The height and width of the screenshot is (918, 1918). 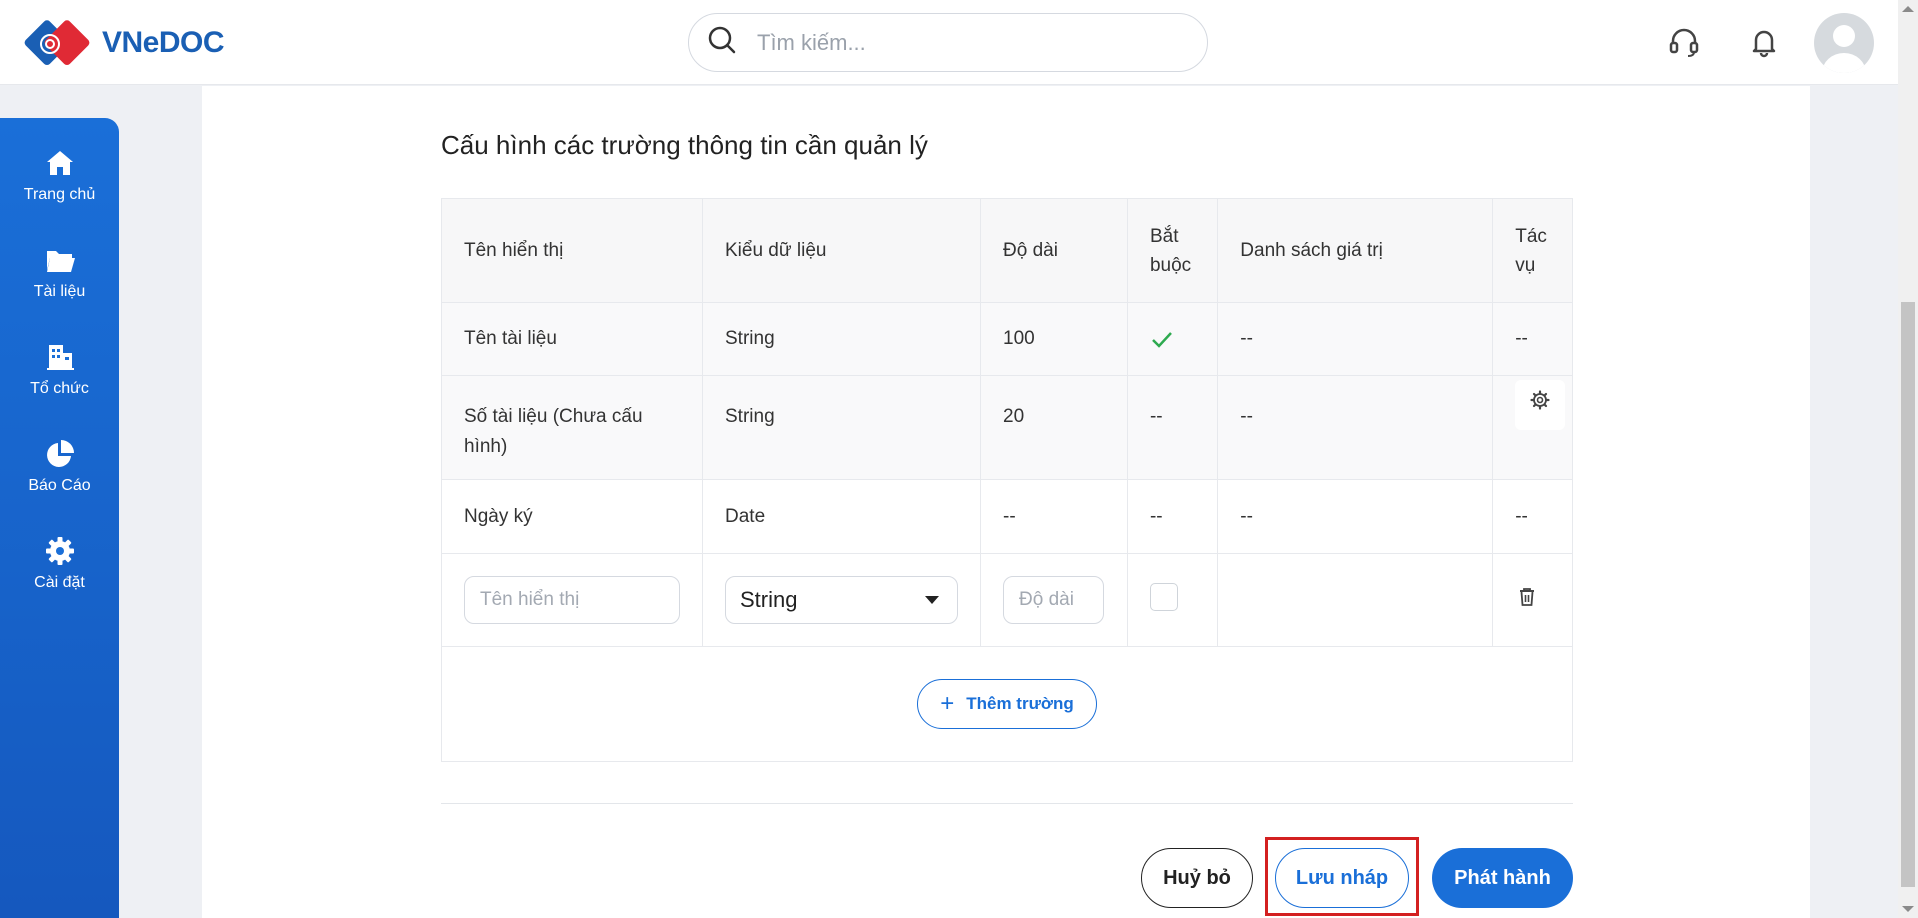 What do you see at coordinates (1053, 600) in the screenshot?
I see `length-input` at bounding box center [1053, 600].